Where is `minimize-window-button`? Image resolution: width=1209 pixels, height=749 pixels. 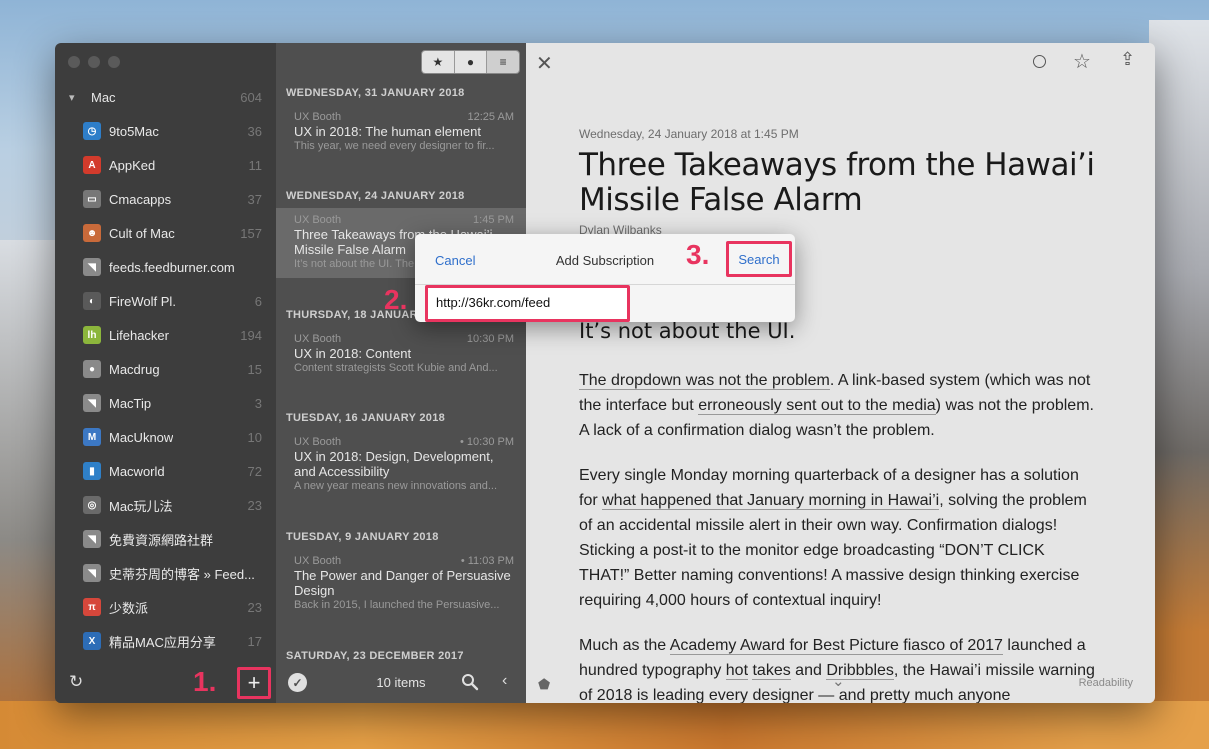 minimize-window-button is located at coordinates (94, 62).